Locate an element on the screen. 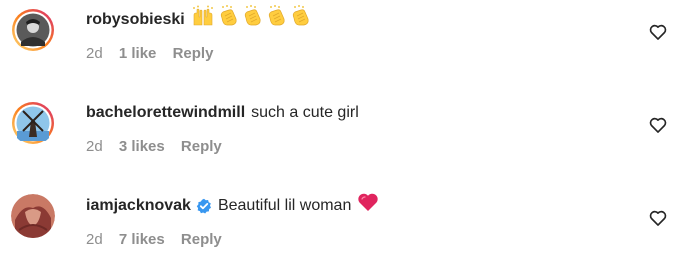 This screenshot has height=270, width=680. username: iamjacknovak is located at coordinates (138, 206).